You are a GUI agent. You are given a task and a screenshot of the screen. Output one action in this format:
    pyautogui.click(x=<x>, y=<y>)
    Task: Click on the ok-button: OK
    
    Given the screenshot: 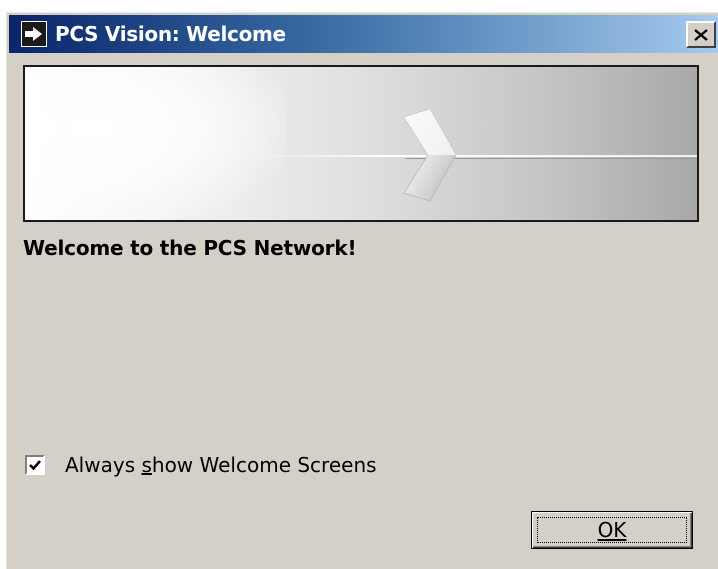 What is the action you would take?
    pyautogui.click(x=612, y=530)
    